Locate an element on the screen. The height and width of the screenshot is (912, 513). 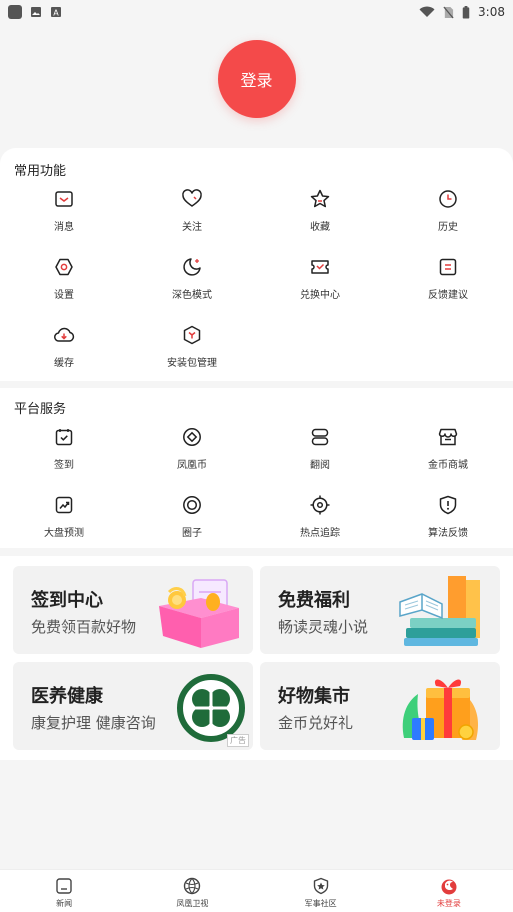
menu-item-label: 收藏 is located at coordinates (320, 227).